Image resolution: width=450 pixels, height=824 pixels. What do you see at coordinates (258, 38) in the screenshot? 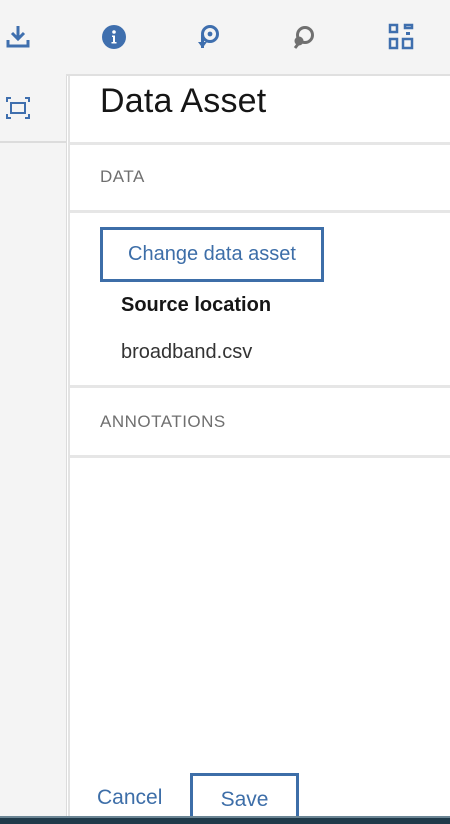
I see `toolbar` at bounding box center [258, 38].